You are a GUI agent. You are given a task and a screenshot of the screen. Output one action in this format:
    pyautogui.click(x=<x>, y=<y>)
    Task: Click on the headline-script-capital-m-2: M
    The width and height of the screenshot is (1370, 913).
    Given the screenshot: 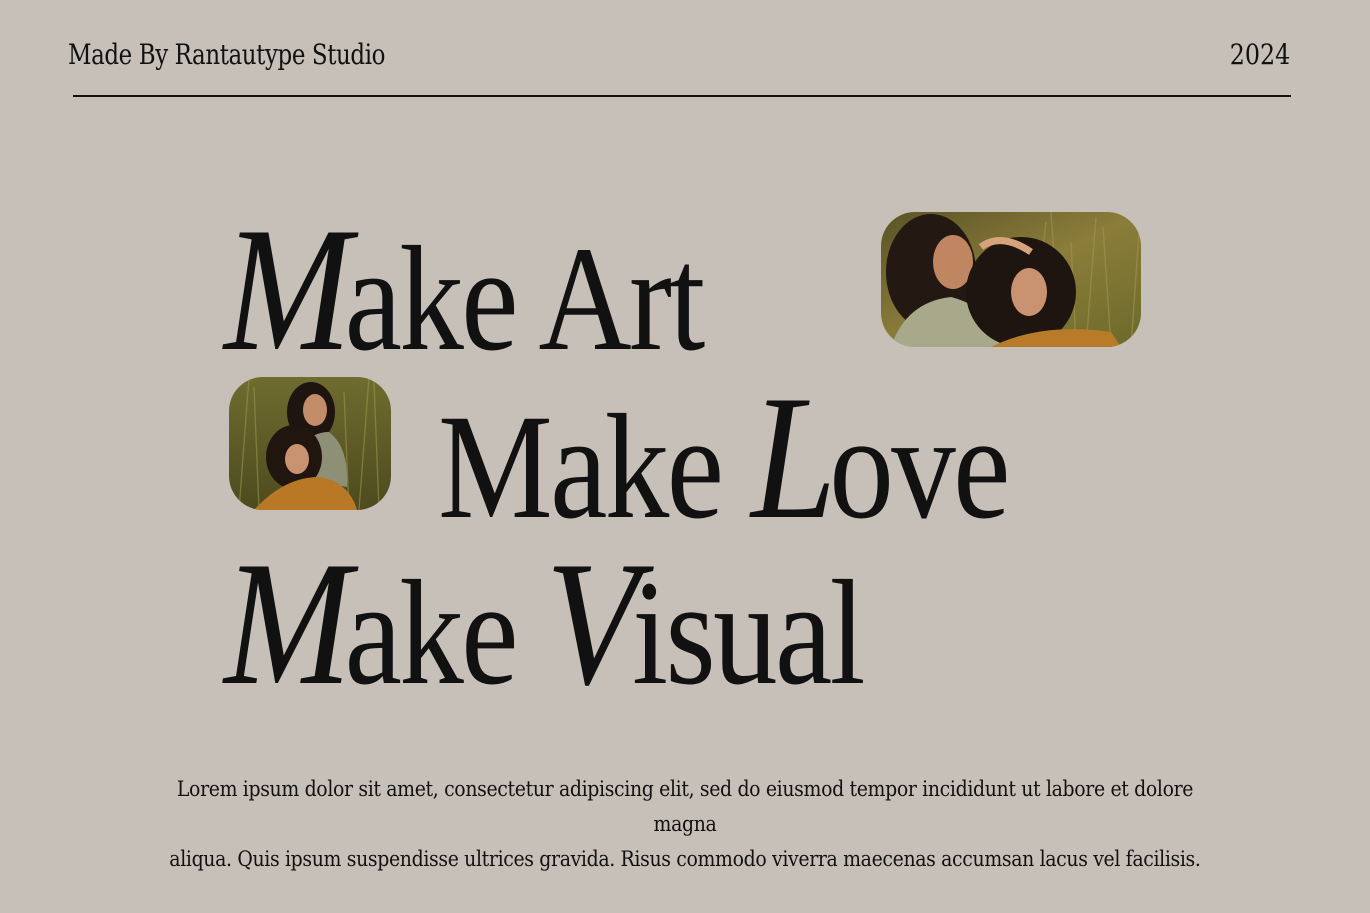 What is the action you would take?
    pyautogui.click(x=288, y=623)
    